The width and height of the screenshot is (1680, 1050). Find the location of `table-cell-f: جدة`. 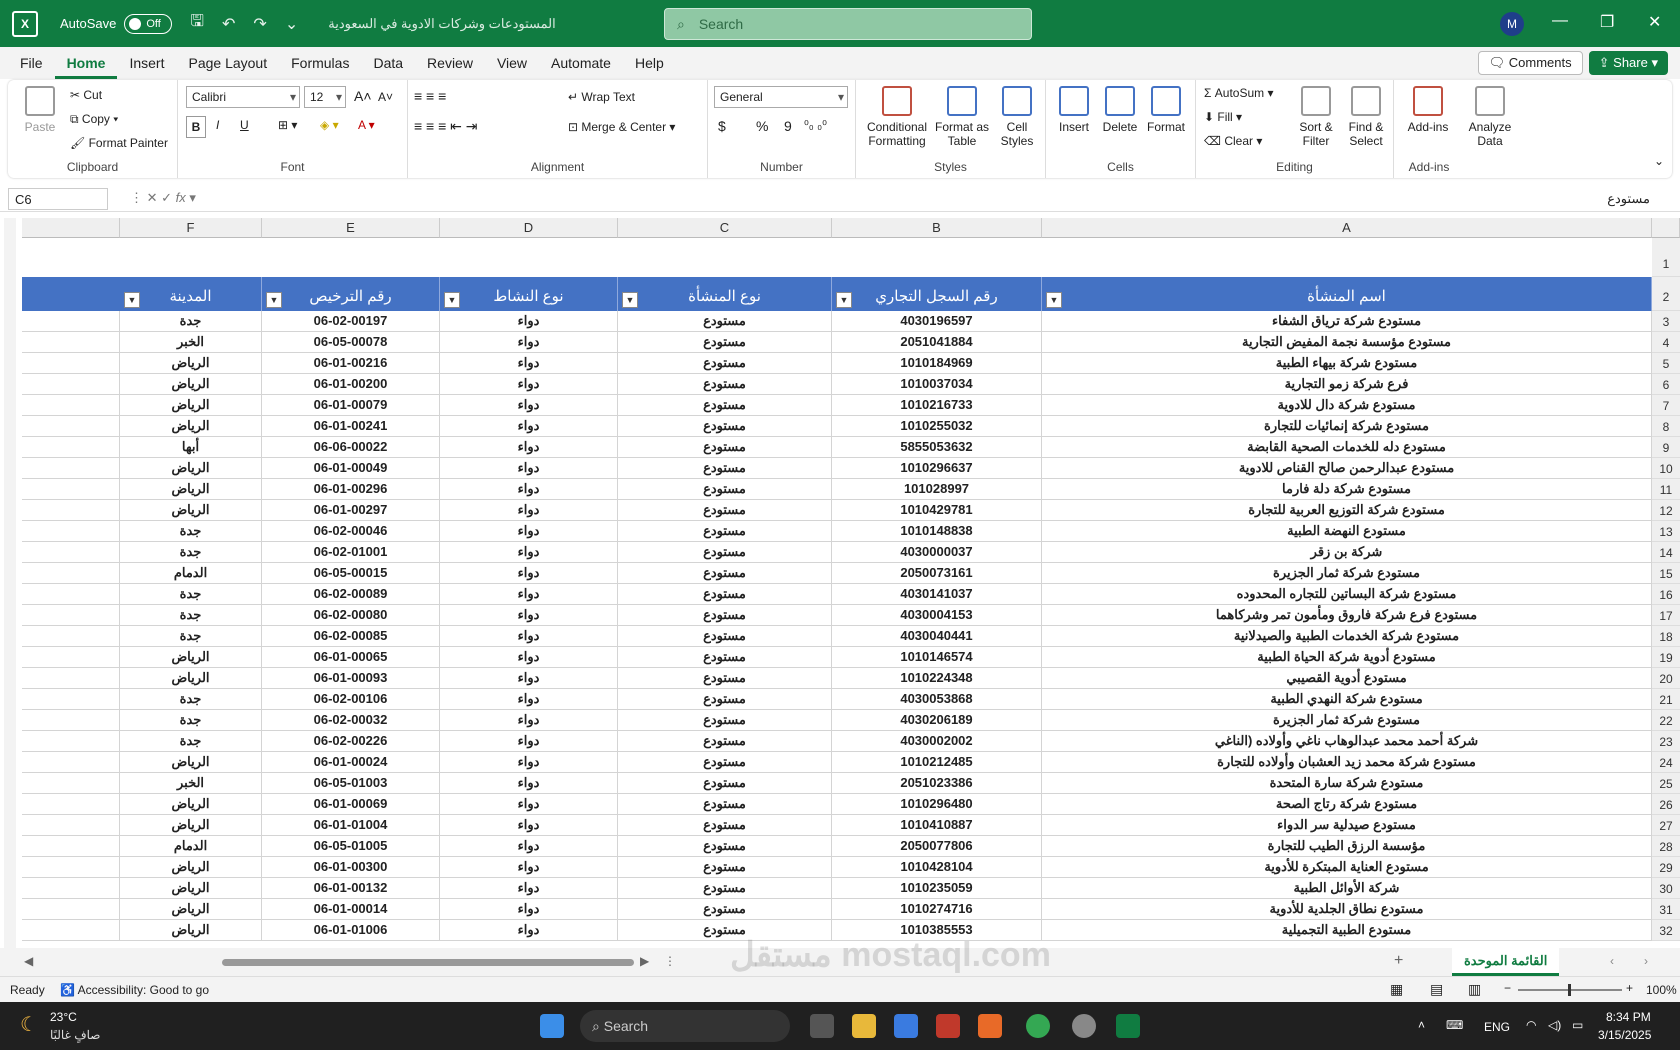

table-cell-f: جدة is located at coordinates (191, 552).